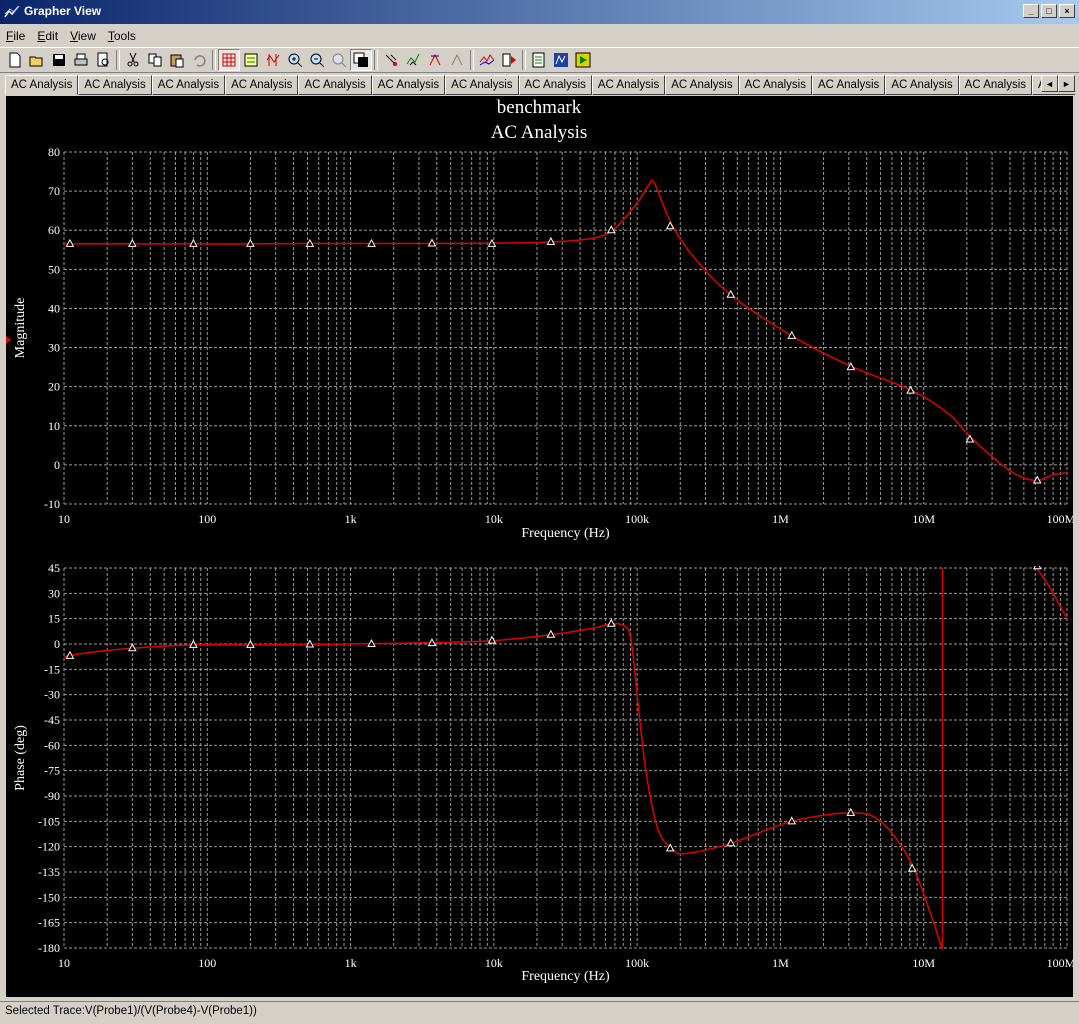 The image size is (1079, 1024). What do you see at coordinates (52, 771) in the screenshot?
I see `y-tick-label: -75` at bounding box center [52, 771].